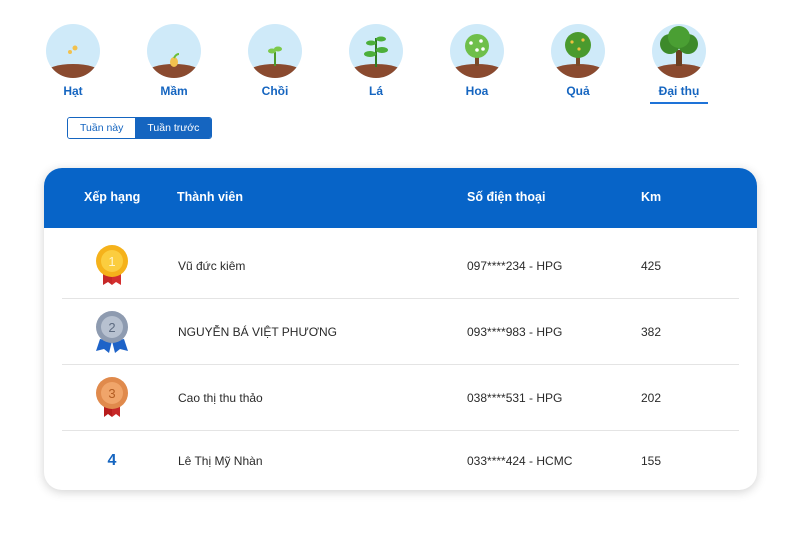 This screenshot has width=800, height=533. Describe the element at coordinates (111, 327) in the screenshot. I see `rank-number: 2` at that location.